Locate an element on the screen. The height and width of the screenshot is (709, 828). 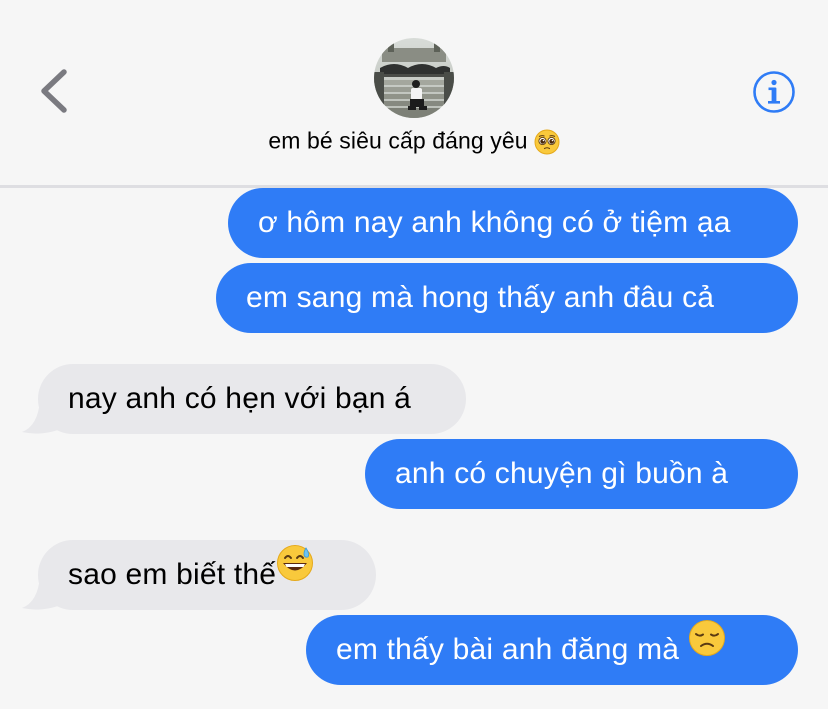
contact-name-text: em bé siêu cấp đáng yêu is located at coordinates (398, 140).